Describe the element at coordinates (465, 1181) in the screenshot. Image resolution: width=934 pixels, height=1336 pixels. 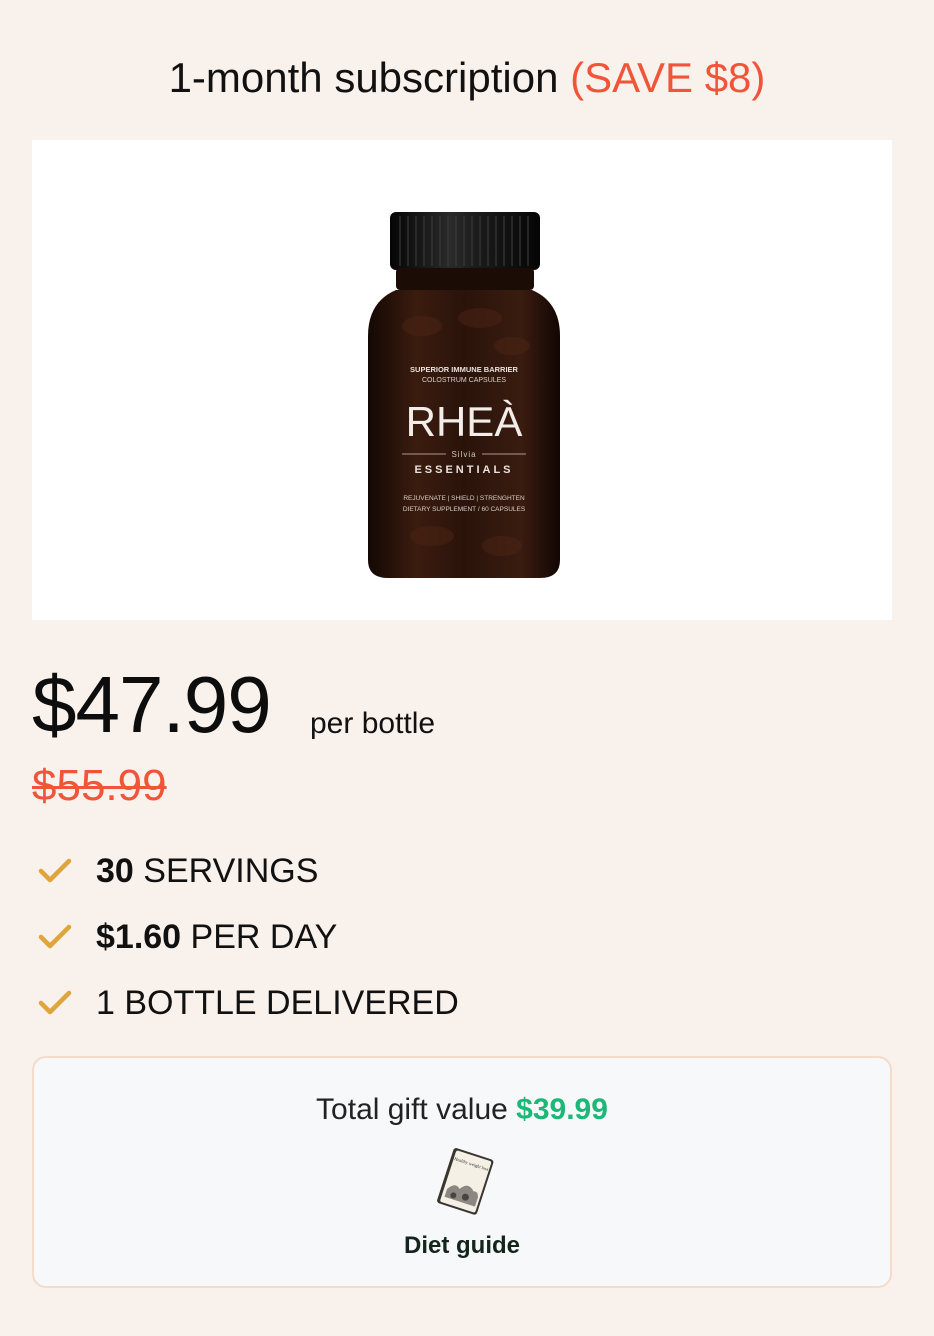
I see `booklet-icon: Healthy weight loss` at that location.